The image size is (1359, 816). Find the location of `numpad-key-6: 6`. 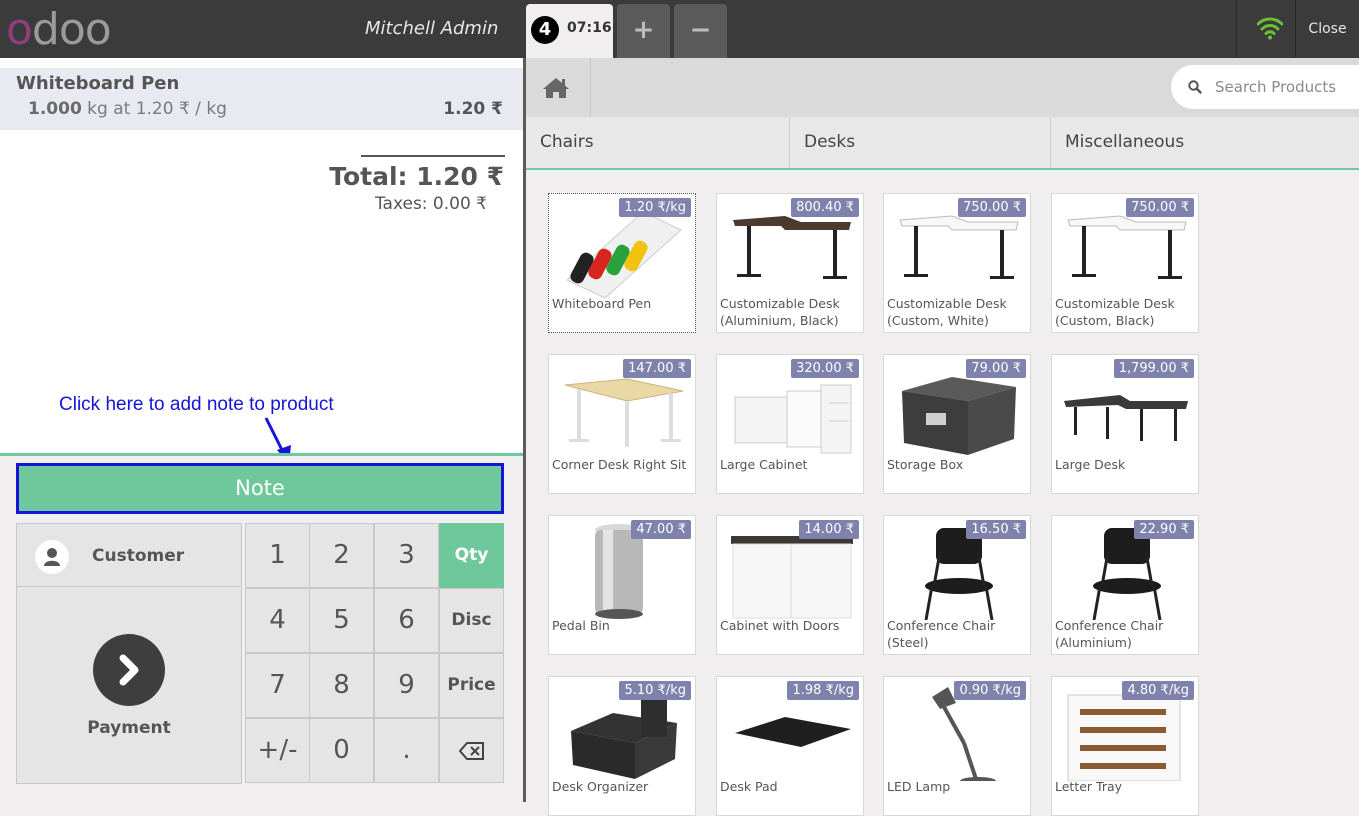

numpad-key-6: 6 is located at coordinates (406, 620).